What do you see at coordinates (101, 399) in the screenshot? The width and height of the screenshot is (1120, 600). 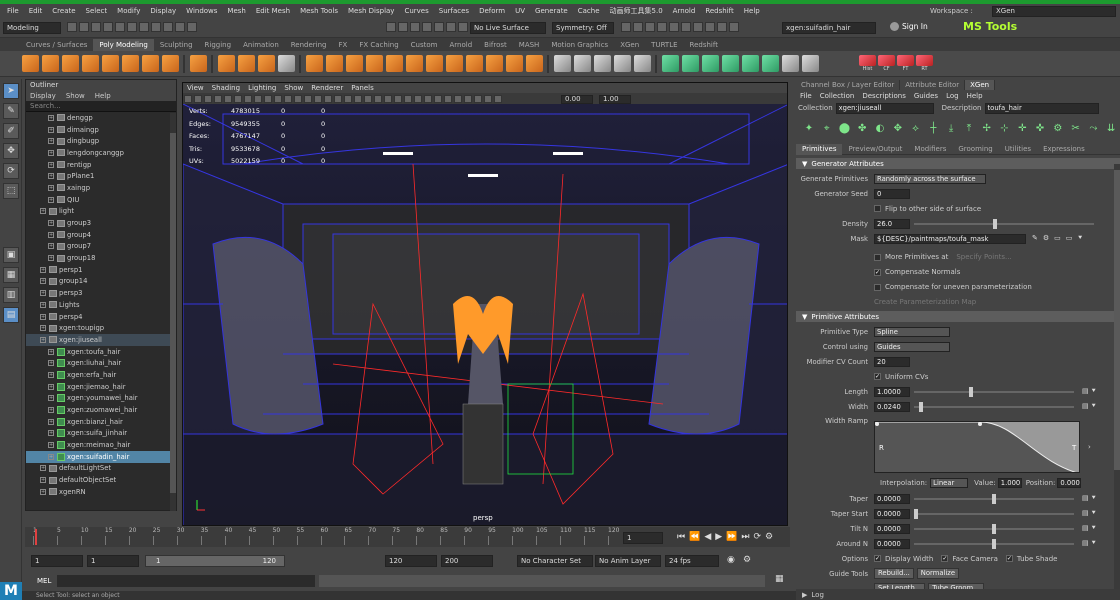 I see `outliner-item: + xgen:youmawei_hair` at bounding box center [101, 399].